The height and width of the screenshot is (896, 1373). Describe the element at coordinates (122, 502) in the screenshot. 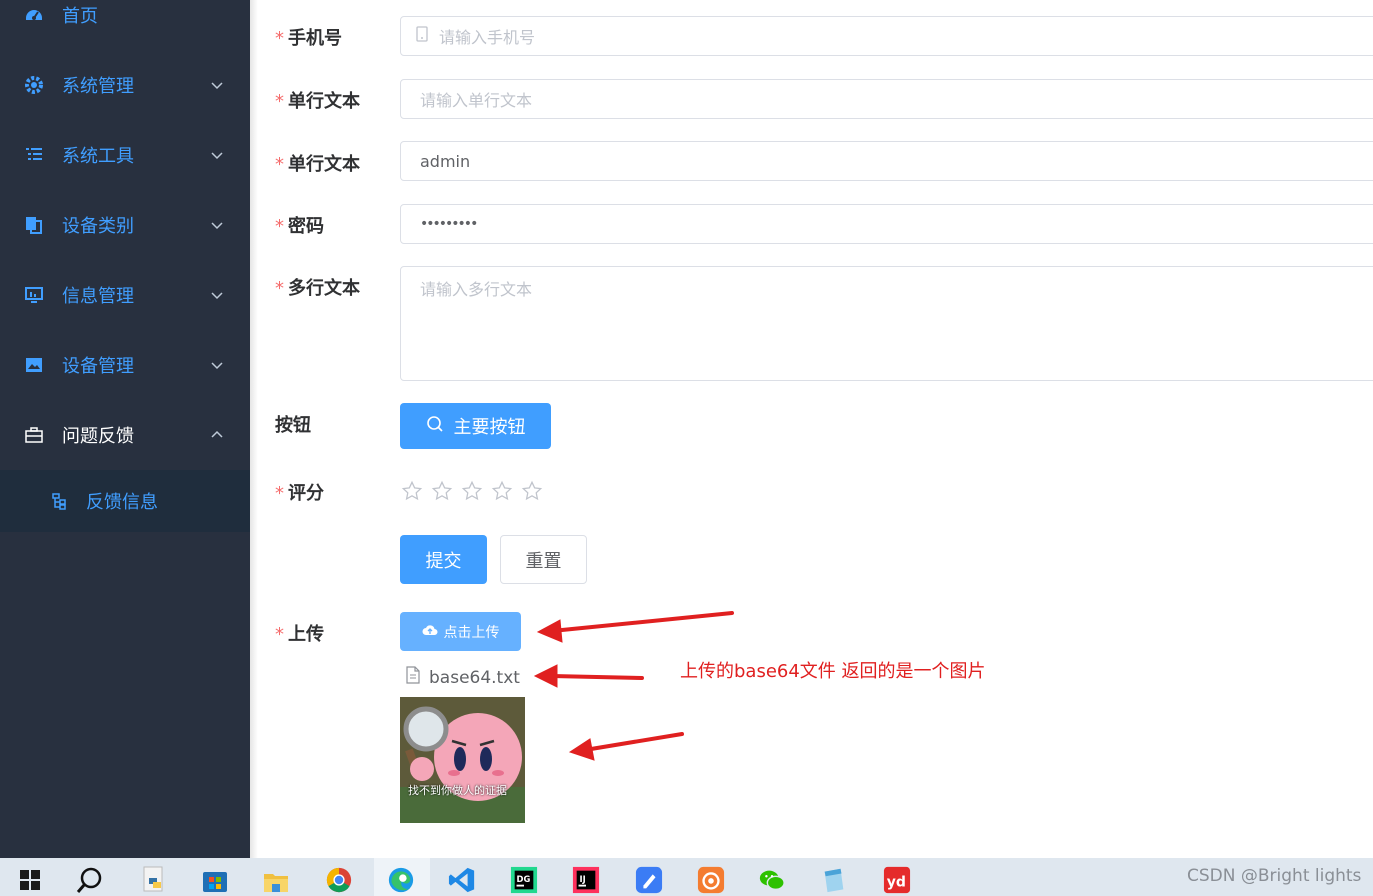

I see `sidebar-subitem-label: 反馈信息` at that location.